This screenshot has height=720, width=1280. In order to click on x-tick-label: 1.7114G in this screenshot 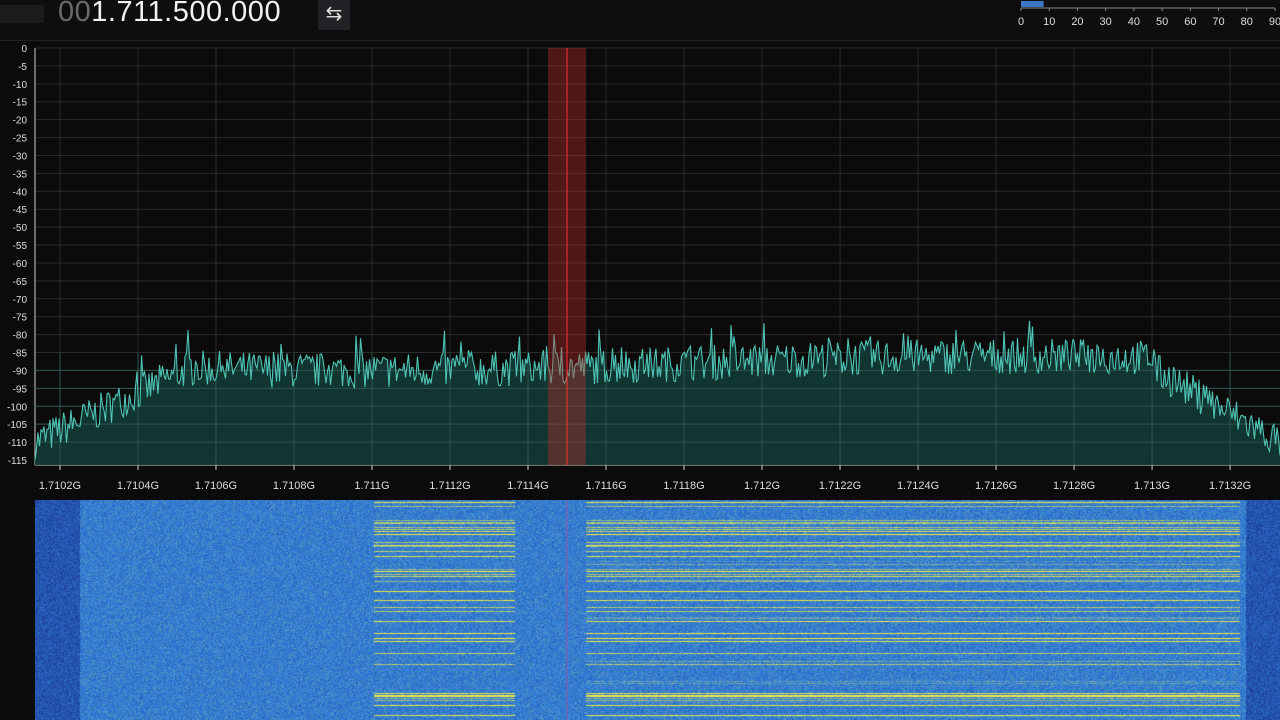, I will do `click(527, 486)`.